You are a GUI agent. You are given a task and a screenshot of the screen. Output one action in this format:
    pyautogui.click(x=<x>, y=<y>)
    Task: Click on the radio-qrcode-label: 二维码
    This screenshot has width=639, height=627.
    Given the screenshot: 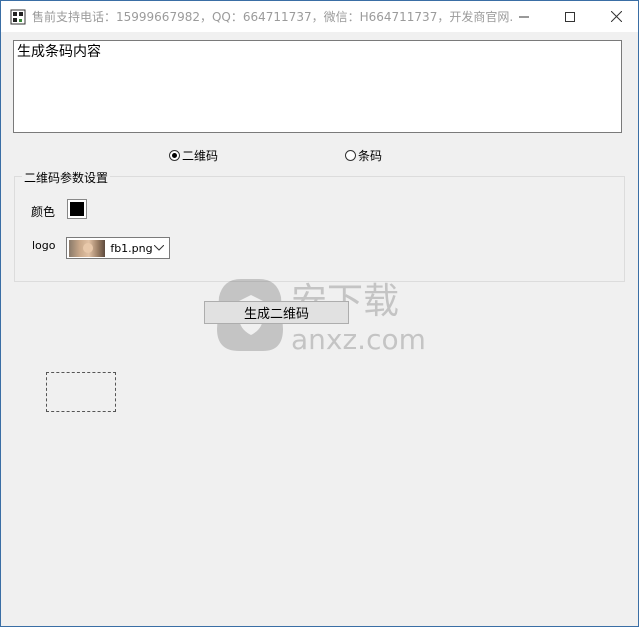 What is the action you would take?
    pyautogui.click(x=200, y=156)
    